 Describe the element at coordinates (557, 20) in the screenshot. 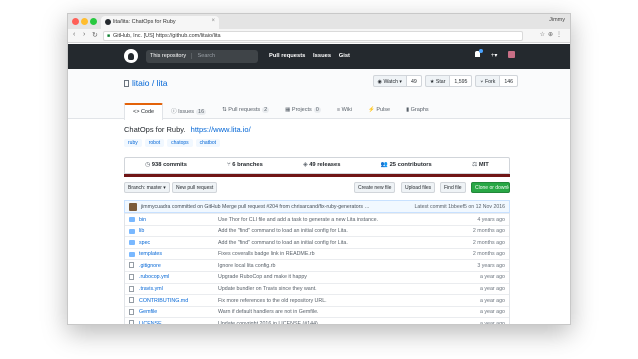

I see `profile-name: Jimmy` at that location.